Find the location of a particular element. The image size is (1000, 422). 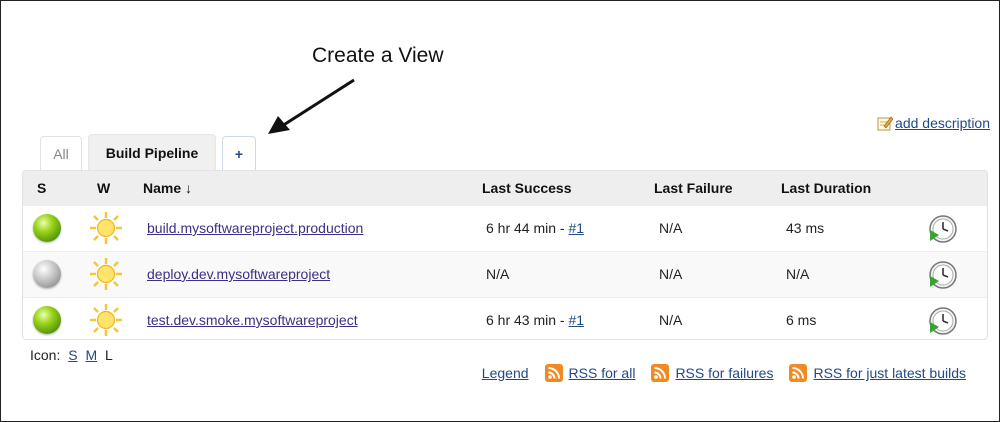

add-description: add description is located at coordinates (933, 123).